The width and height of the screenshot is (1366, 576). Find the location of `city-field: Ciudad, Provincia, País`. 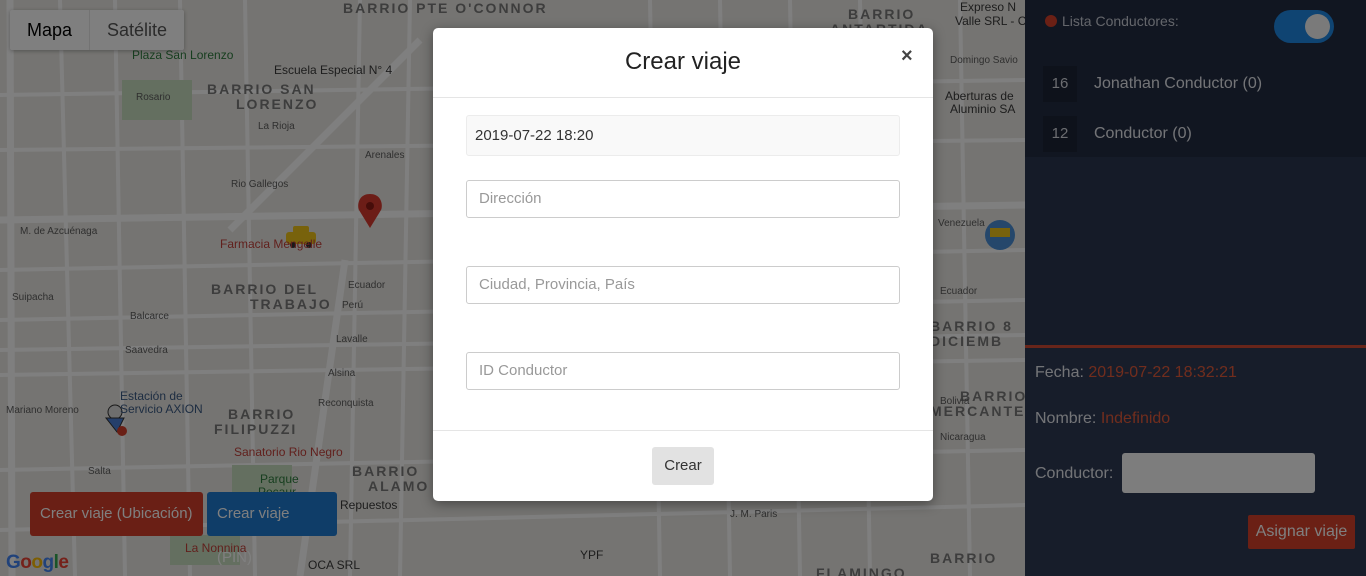

city-field: Ciudad, Provincia, País is located at coordinates (683, 285).